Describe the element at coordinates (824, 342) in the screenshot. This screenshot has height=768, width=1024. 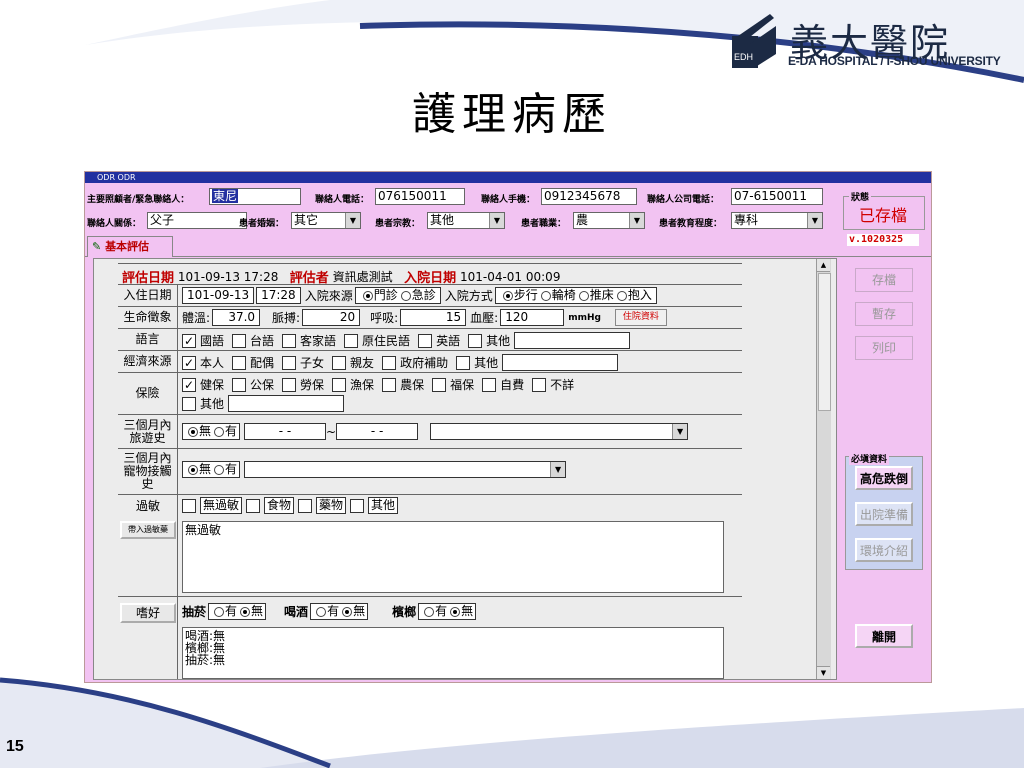
I see `scroll-thumb` at that location.